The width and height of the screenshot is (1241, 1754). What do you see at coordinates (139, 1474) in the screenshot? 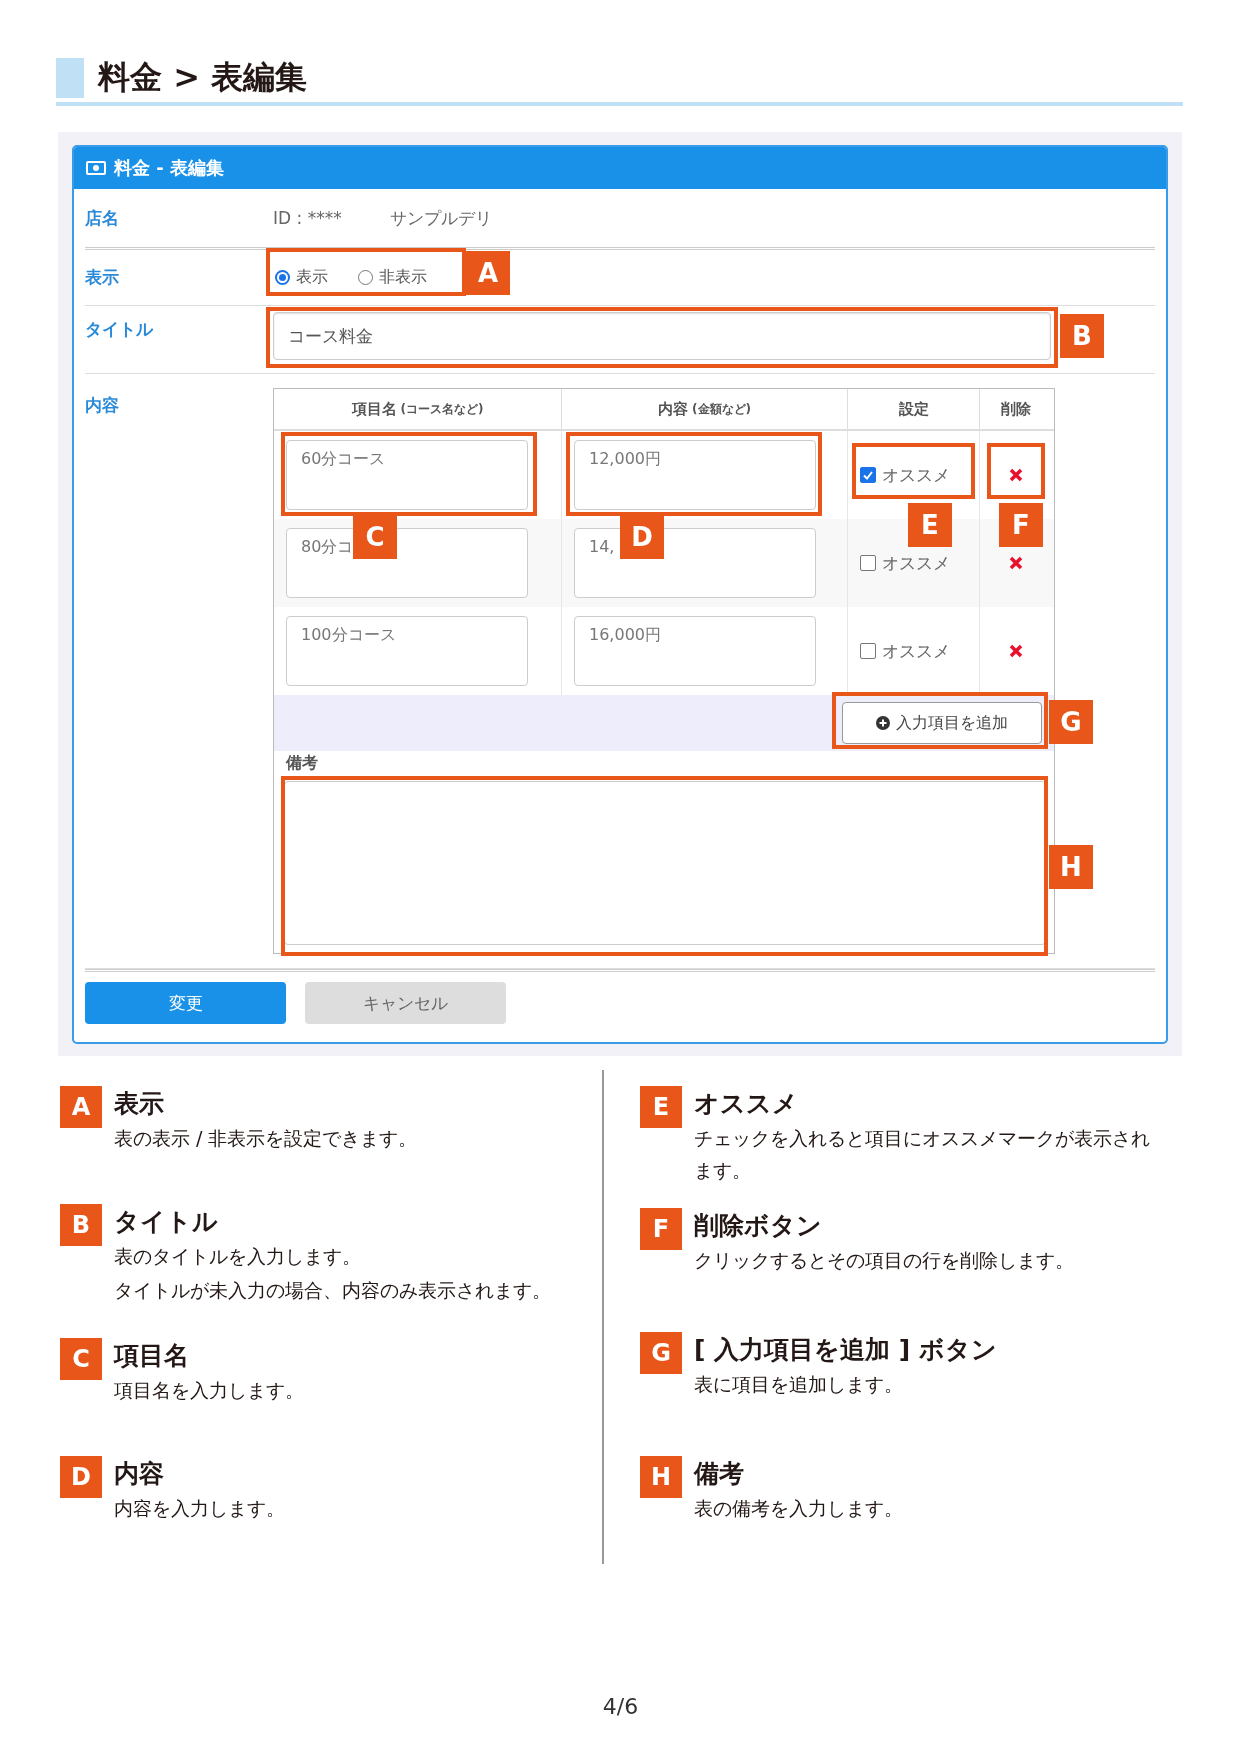
I see `legend-title: 内容` at bounding box center [139, 1474].